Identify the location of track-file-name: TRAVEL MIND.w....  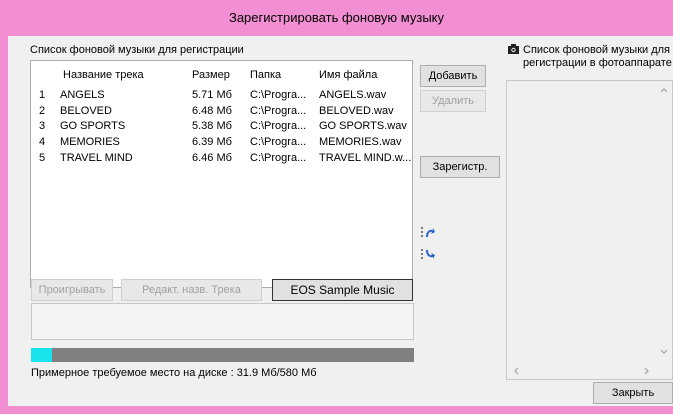
(365, 158).